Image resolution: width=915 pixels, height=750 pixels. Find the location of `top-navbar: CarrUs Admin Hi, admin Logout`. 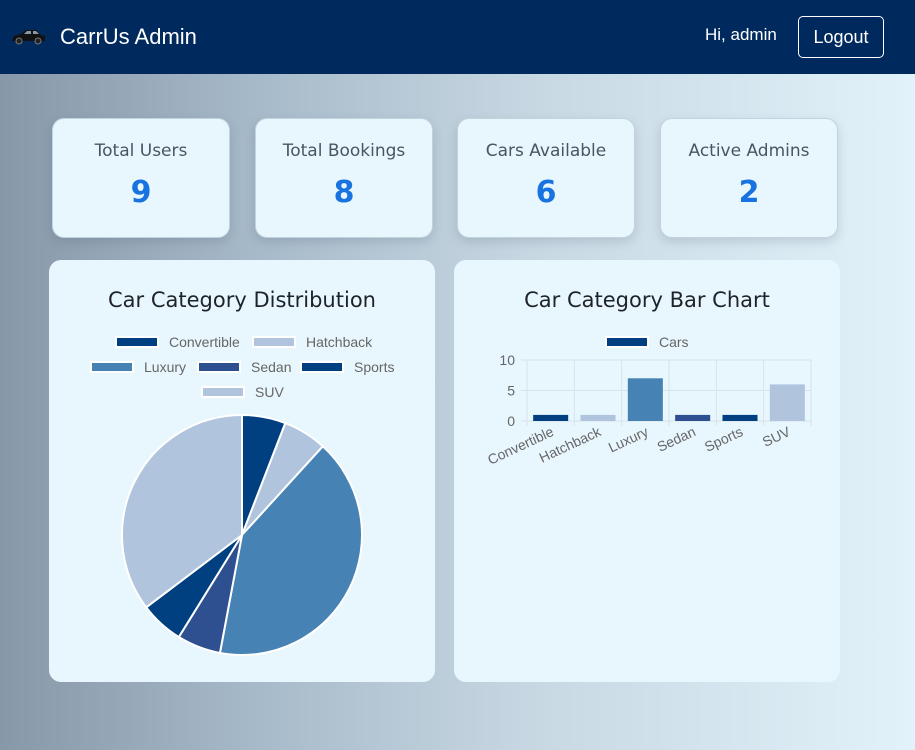

top-navbar: CarrUs Admin Hi, admin Logout is located at coordinates (457, 37).